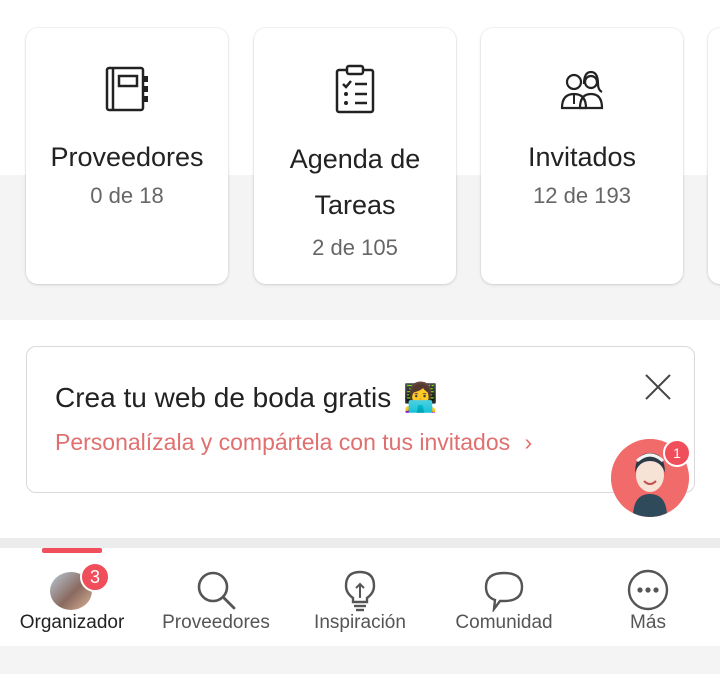 This screenshot has height=674, width=720. I want to click on card-invitados: Invitados 12 de 193, so click(582, 156).